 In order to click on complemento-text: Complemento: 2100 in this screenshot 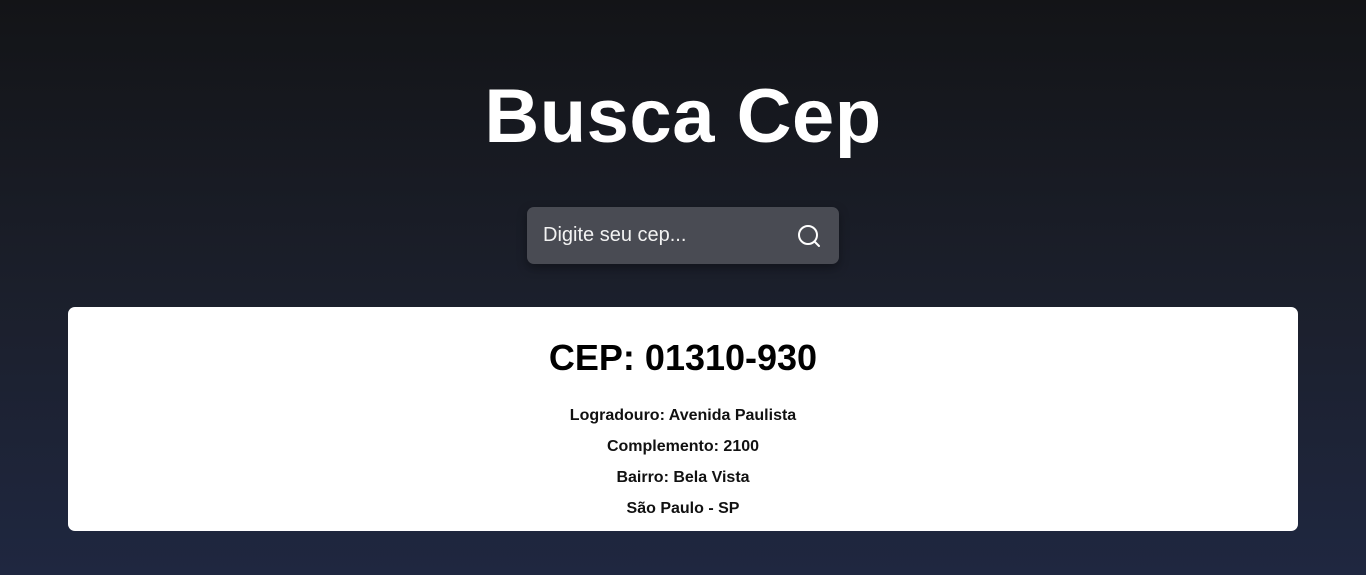, I will do `click(683, 446)`.